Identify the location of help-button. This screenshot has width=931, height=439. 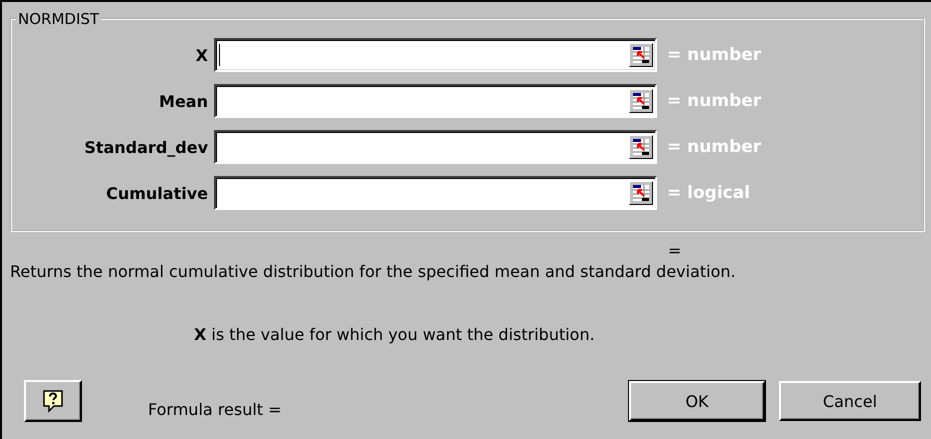
(53, 401).